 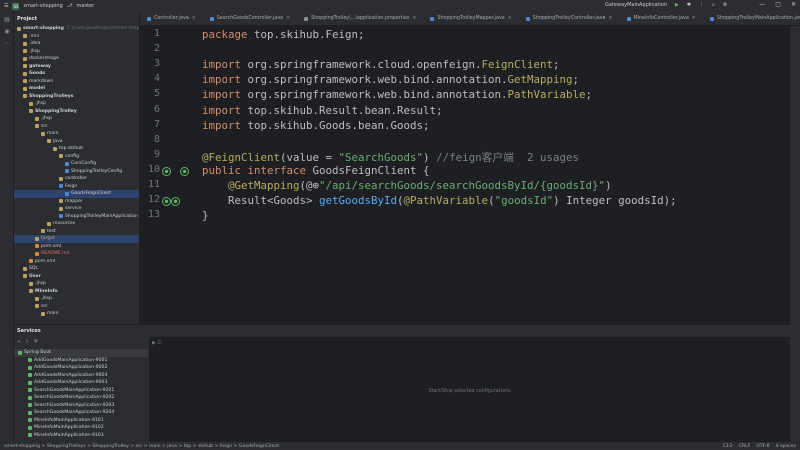 What do you see at coordinates (786, 446) in the screenshot?
I see `indent-setting: 4 spaces` at bounding box center [786, 446].